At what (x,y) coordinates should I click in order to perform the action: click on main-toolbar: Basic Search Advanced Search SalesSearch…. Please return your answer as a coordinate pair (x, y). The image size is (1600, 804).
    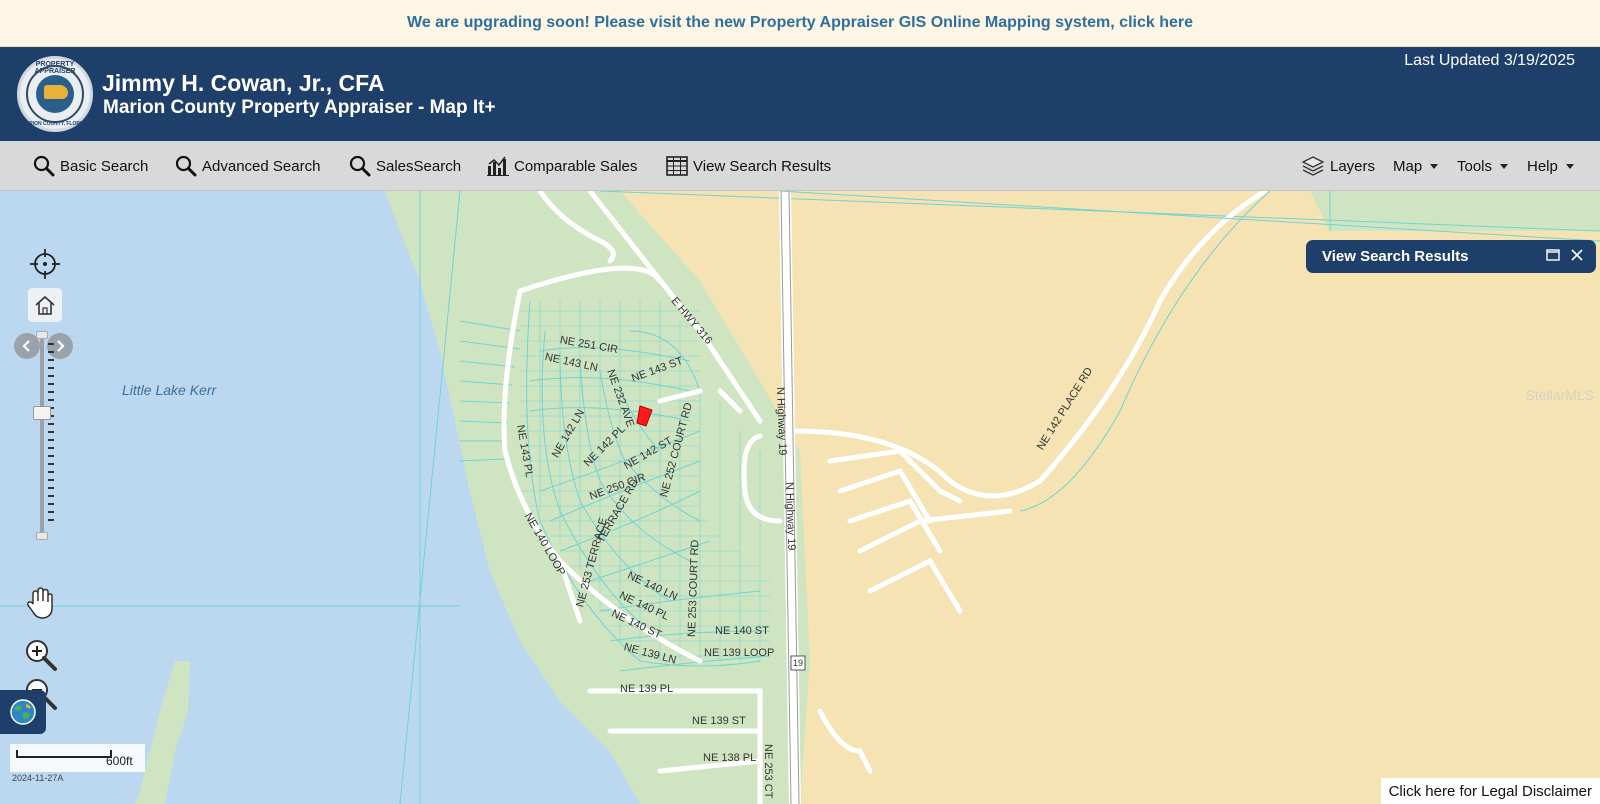
    Looking at the image, I should click on (800, 166).